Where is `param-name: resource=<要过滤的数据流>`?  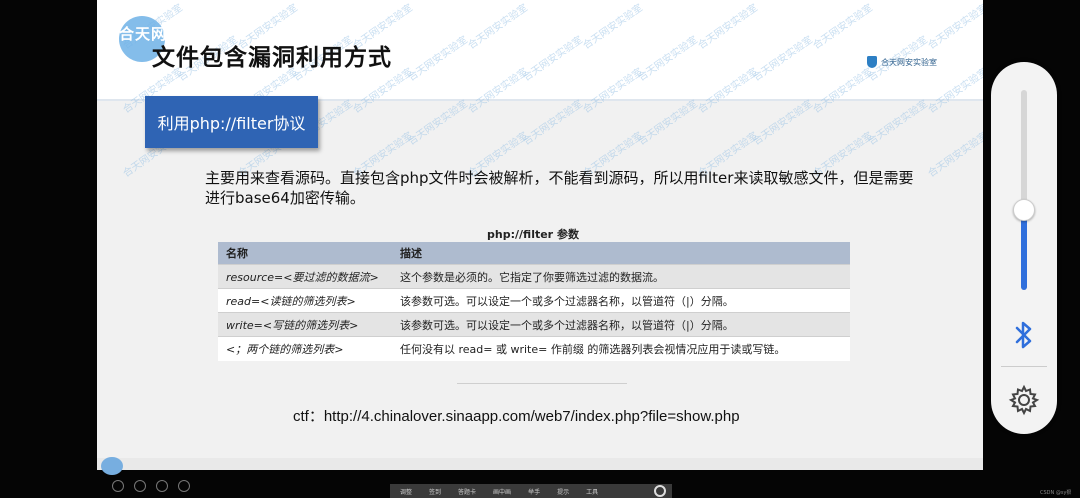 param-name: resource=<要过滤的数据流> is located at coordinates (305, 276).